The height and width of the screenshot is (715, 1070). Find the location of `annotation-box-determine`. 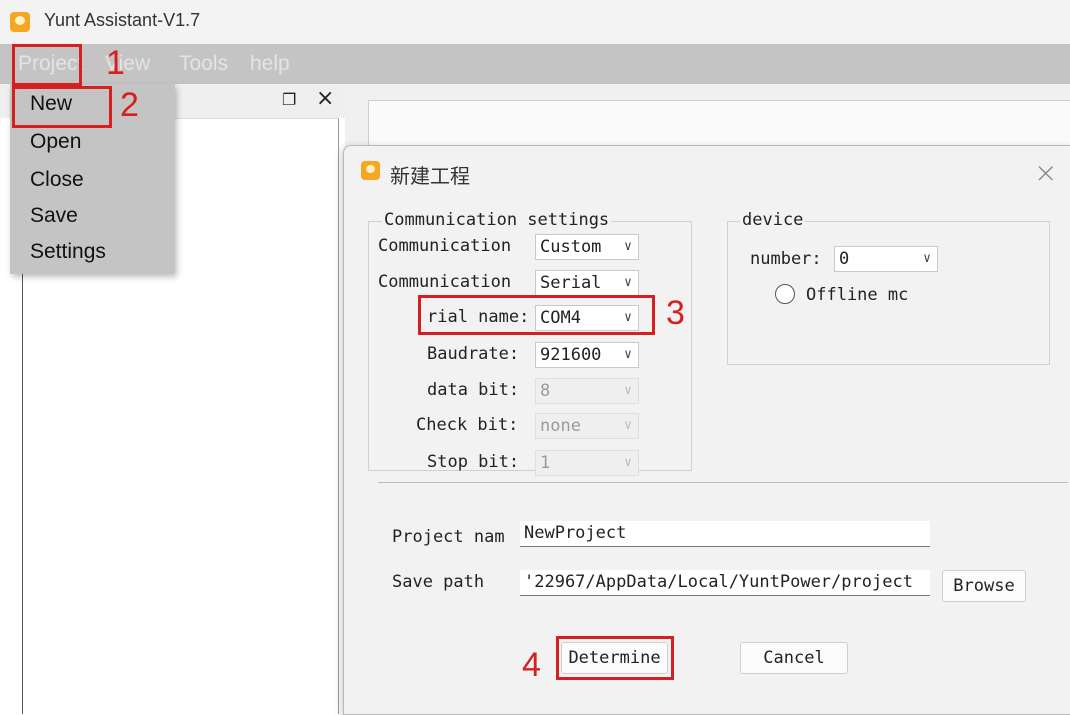

annotation-box-determine is located at coordinates (615, 658).